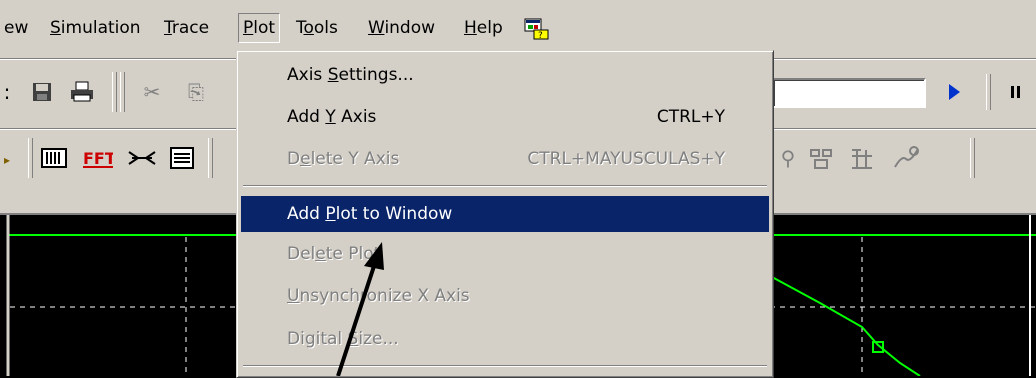 The image size is (1036, 378). Describe the element at coordinates (849, 93) in the screenshot. I see `simulation-profile-combo` at that location.